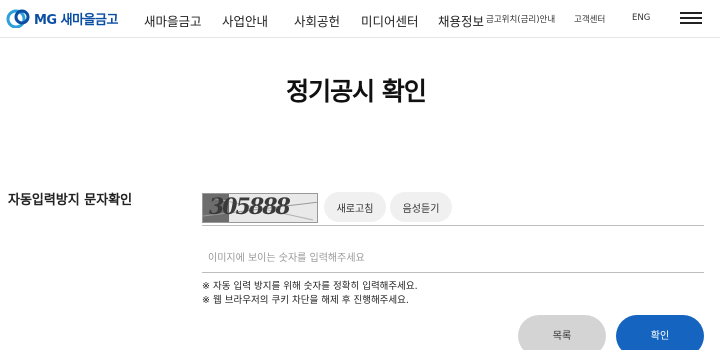 This screenshot has height=350, width=720. I want to click on captcha-audio-button: 음성듣기, so click(421, 207).